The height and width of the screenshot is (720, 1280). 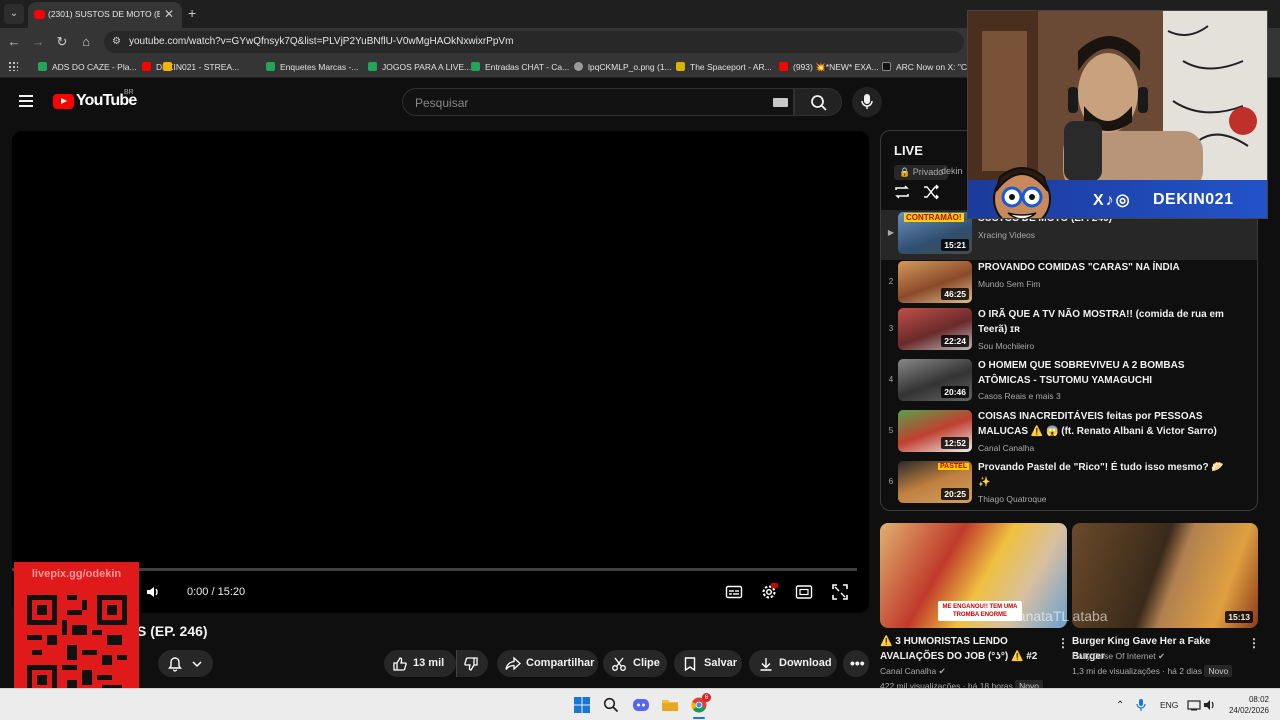 I want to click on clock-time: 08:02, so click(x=1251, y=699).